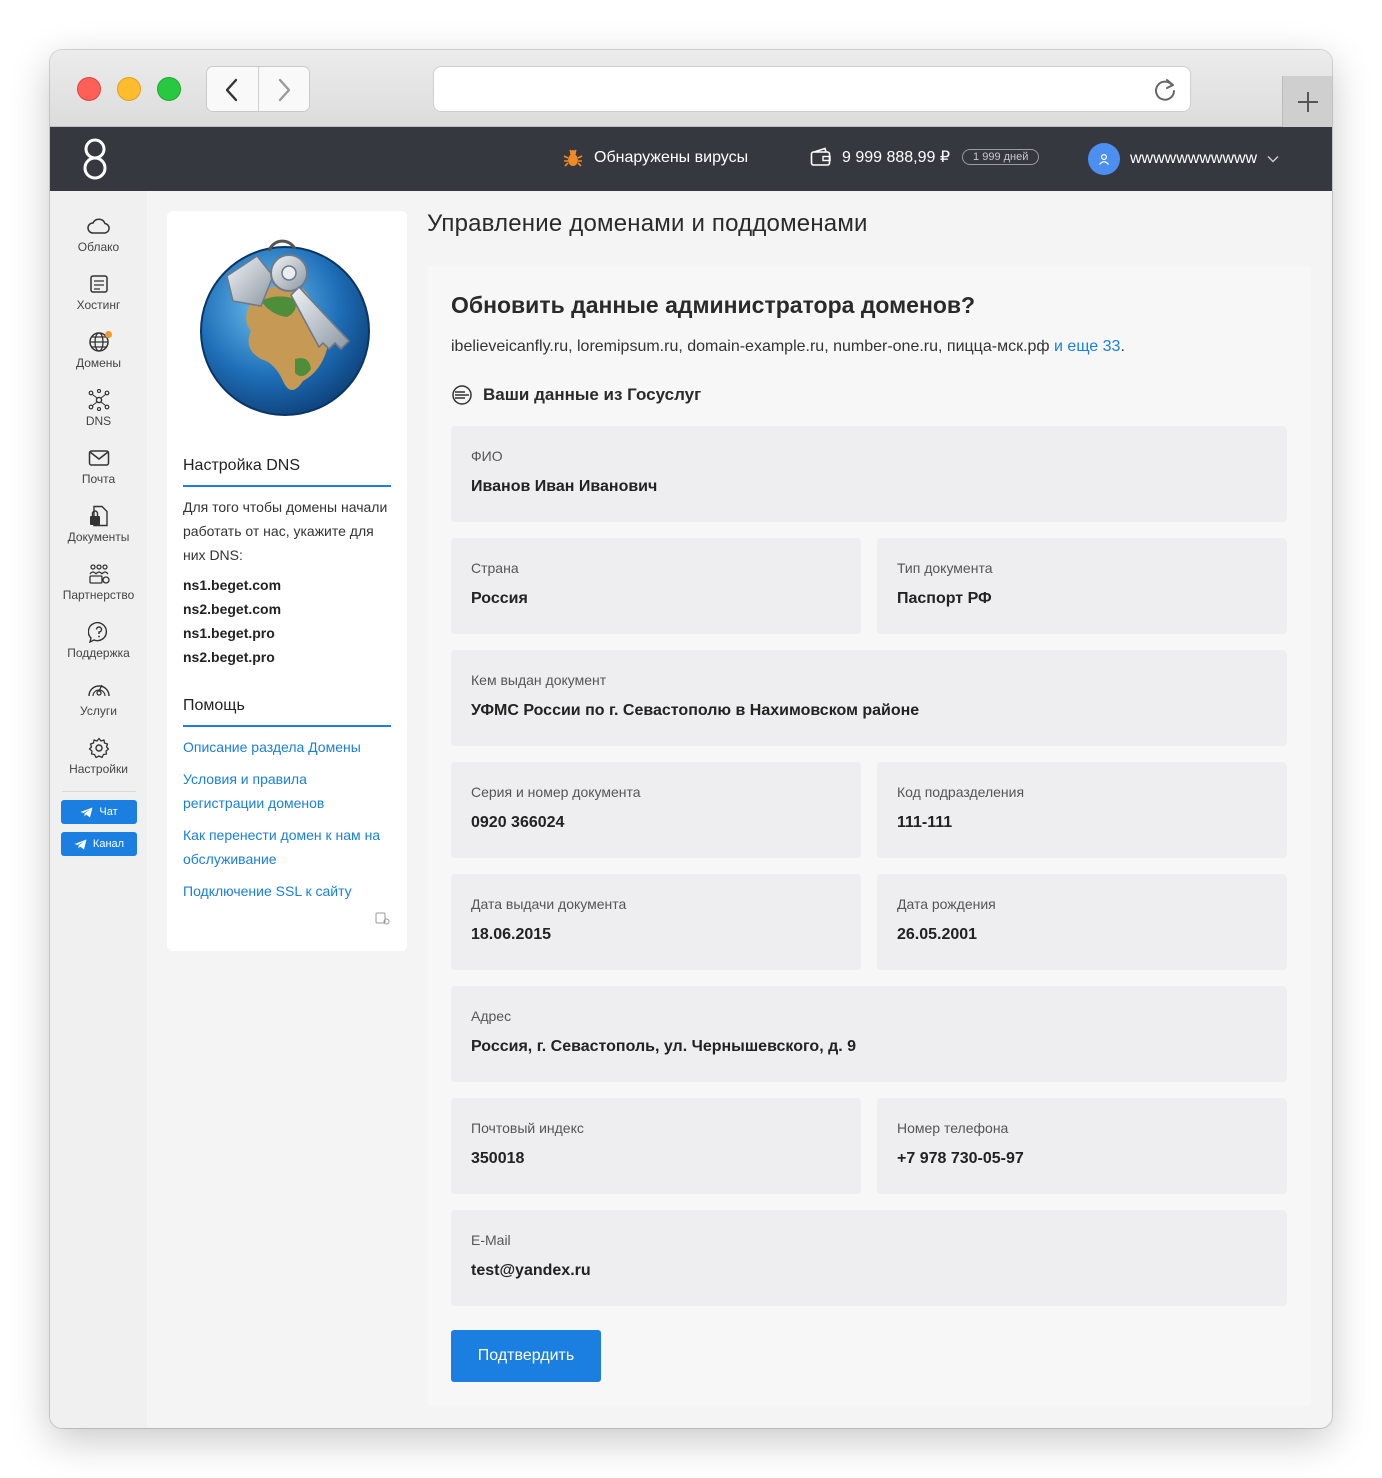 The height and width of the screenshot is (1478, 1382). Describe the element at coordinates (1122, 346) in the screenshot. I see `domains-list-period: .` at that location.